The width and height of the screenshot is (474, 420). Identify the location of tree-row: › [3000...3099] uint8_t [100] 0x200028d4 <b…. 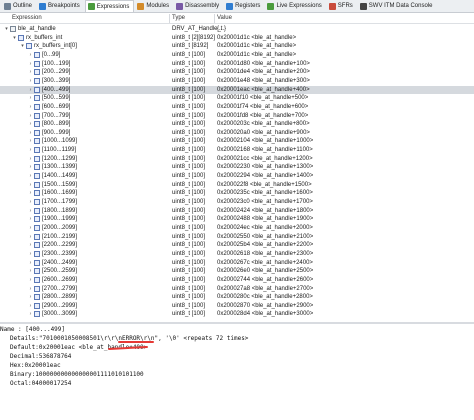
(237, 314).